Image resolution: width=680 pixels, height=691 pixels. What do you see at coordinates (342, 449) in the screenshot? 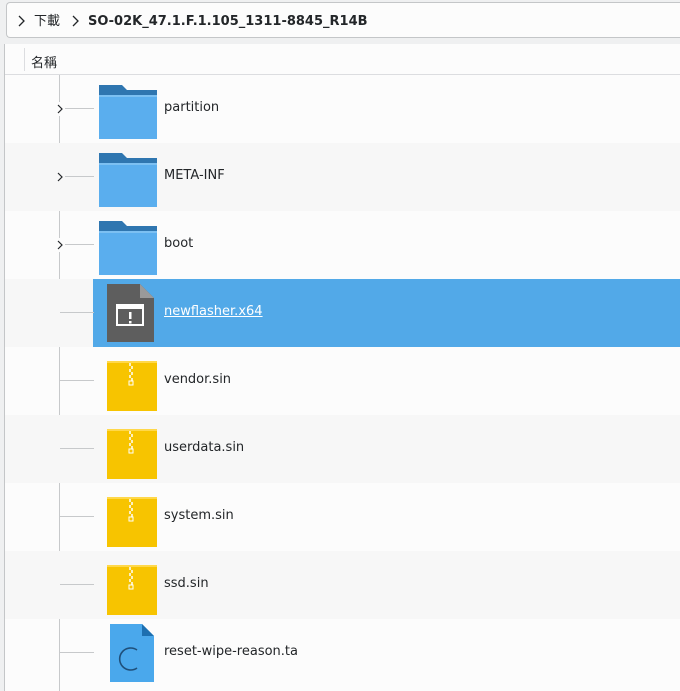
I see `file-row: userdata.sin` at bounding box center [342, 449].